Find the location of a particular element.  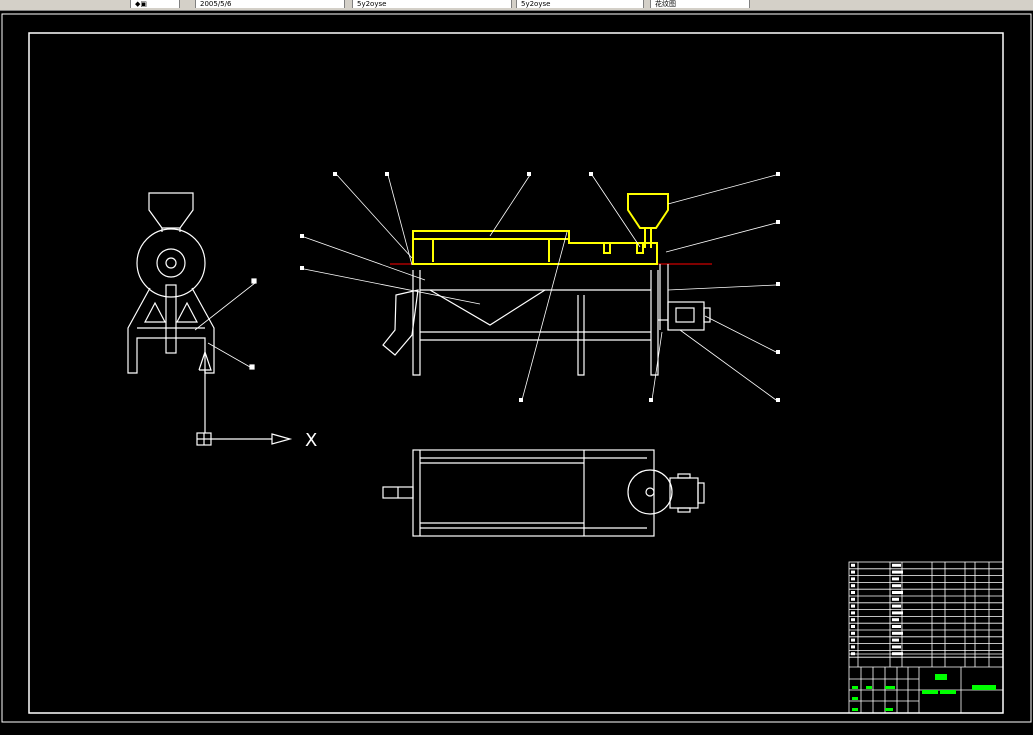

front-view is located at coordinates (540, 287).